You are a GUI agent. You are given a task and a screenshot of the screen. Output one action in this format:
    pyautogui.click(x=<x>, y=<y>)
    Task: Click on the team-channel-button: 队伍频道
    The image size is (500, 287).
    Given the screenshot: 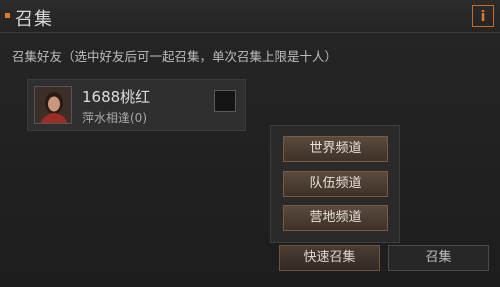 What is the action you would take?
    pyautogui.click(x=335, y=184)
    